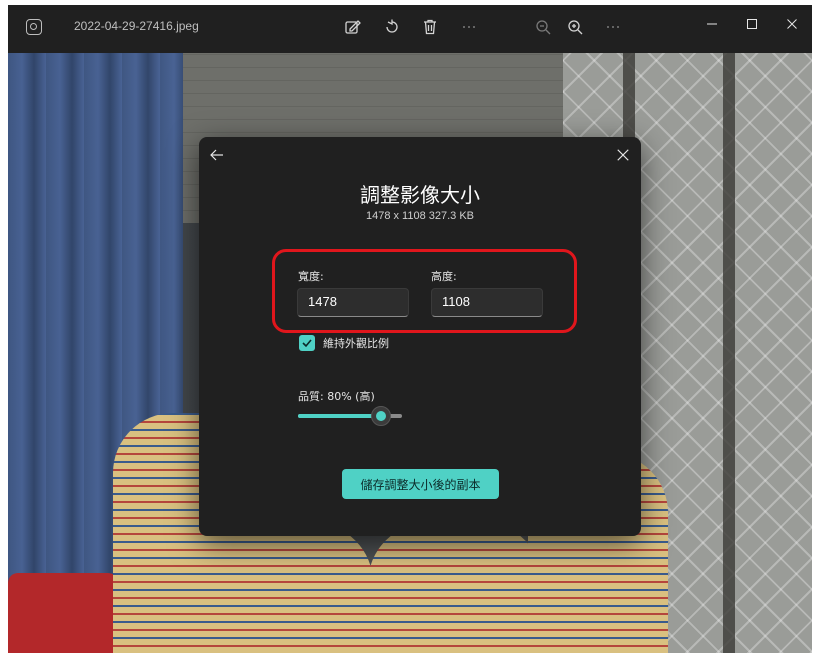 This screenshot has width=816, height=657. I want to click on quality-slider-thumb, so click(381, 416).